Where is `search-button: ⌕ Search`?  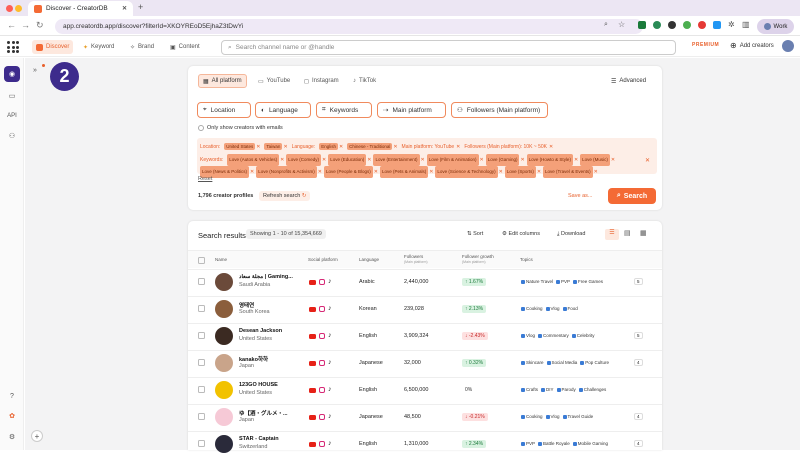
search-button: ⌕ Search is located at coordinates (632, 196).